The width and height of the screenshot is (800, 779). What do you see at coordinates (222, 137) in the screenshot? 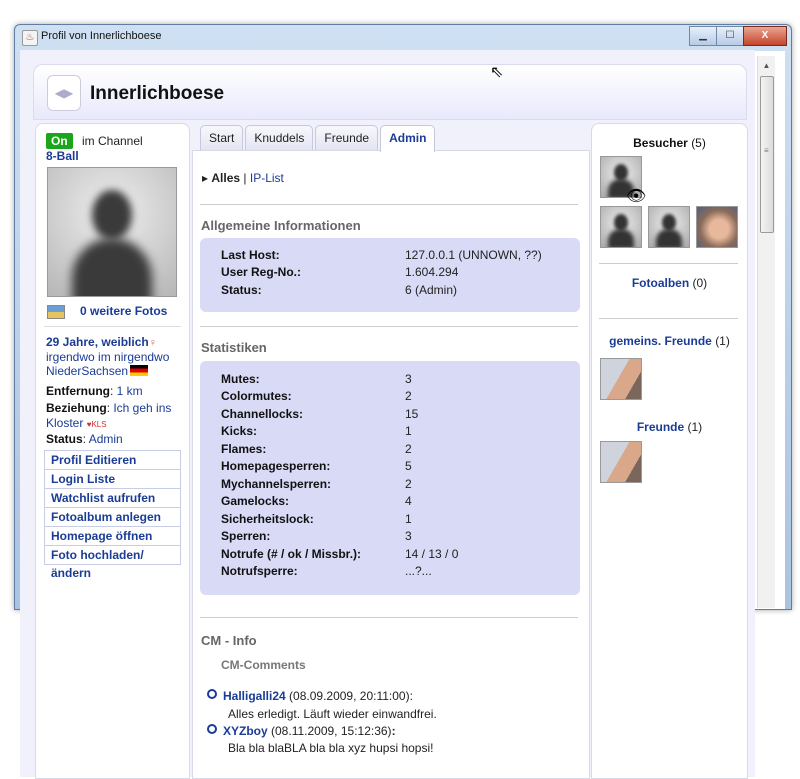
I see `tab-start: Start` at bounding box center [222, 137].